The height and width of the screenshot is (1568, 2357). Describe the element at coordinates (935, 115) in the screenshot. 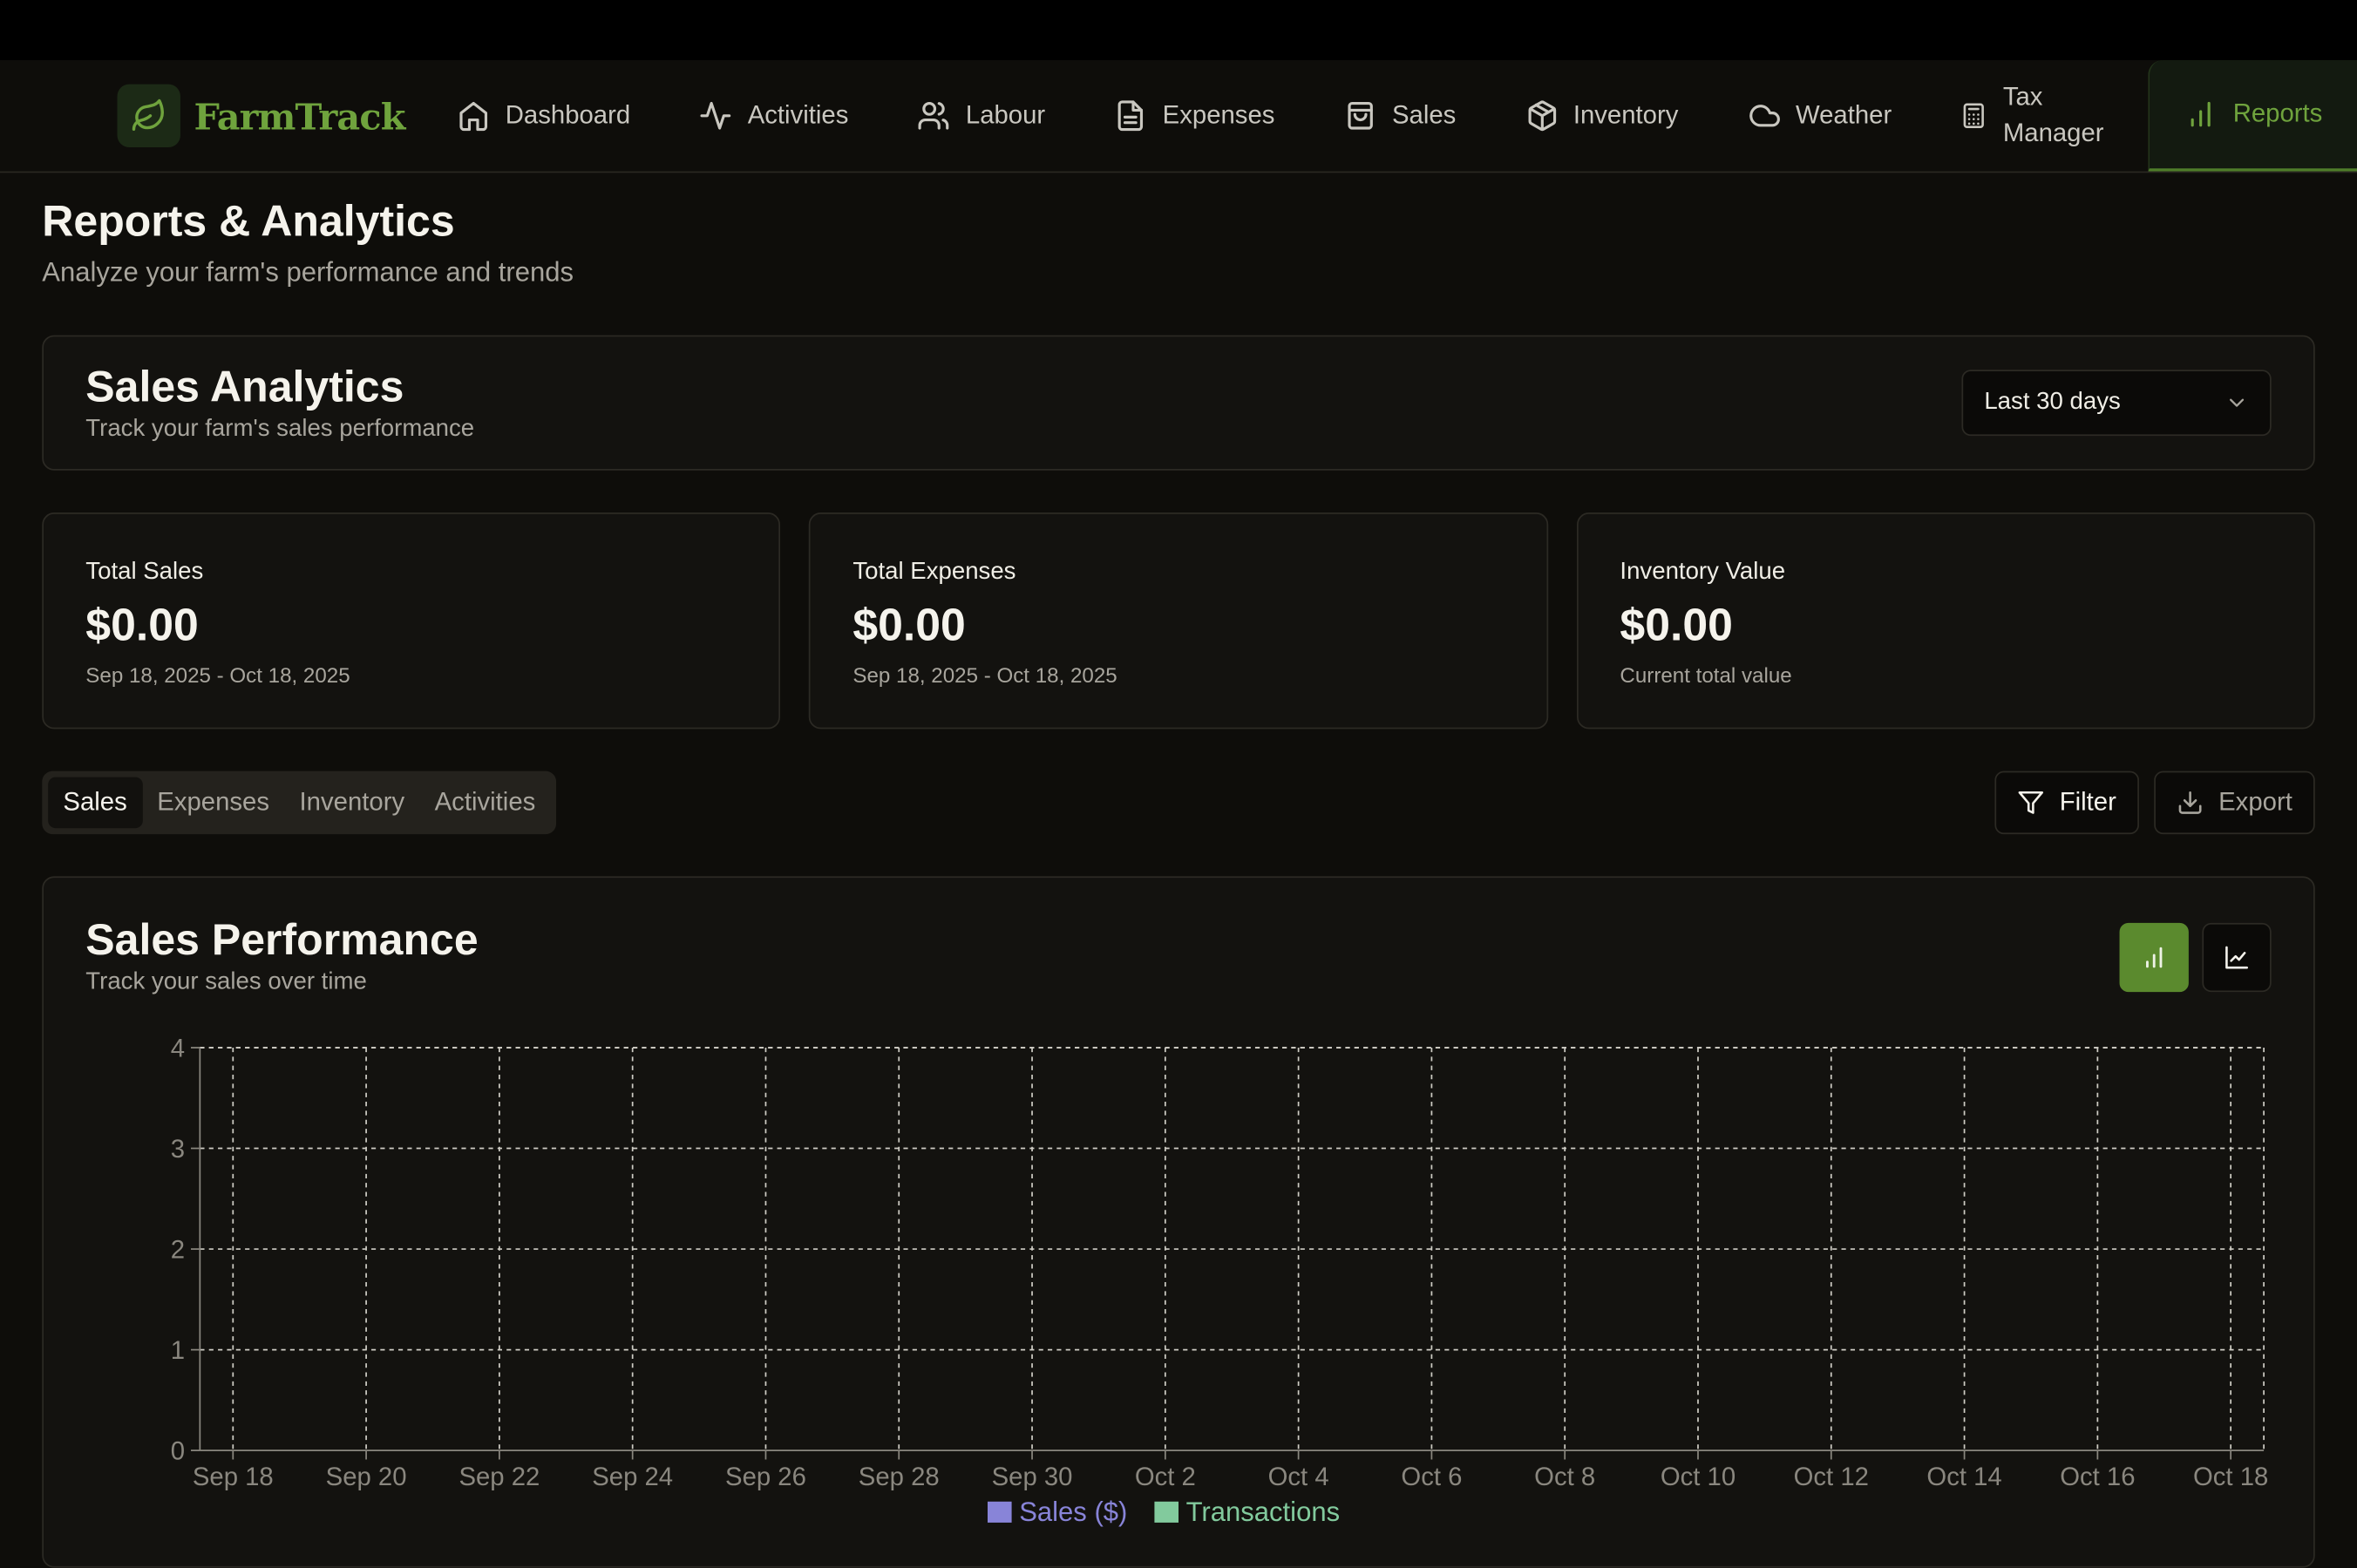

I see `users-icon` at that location.